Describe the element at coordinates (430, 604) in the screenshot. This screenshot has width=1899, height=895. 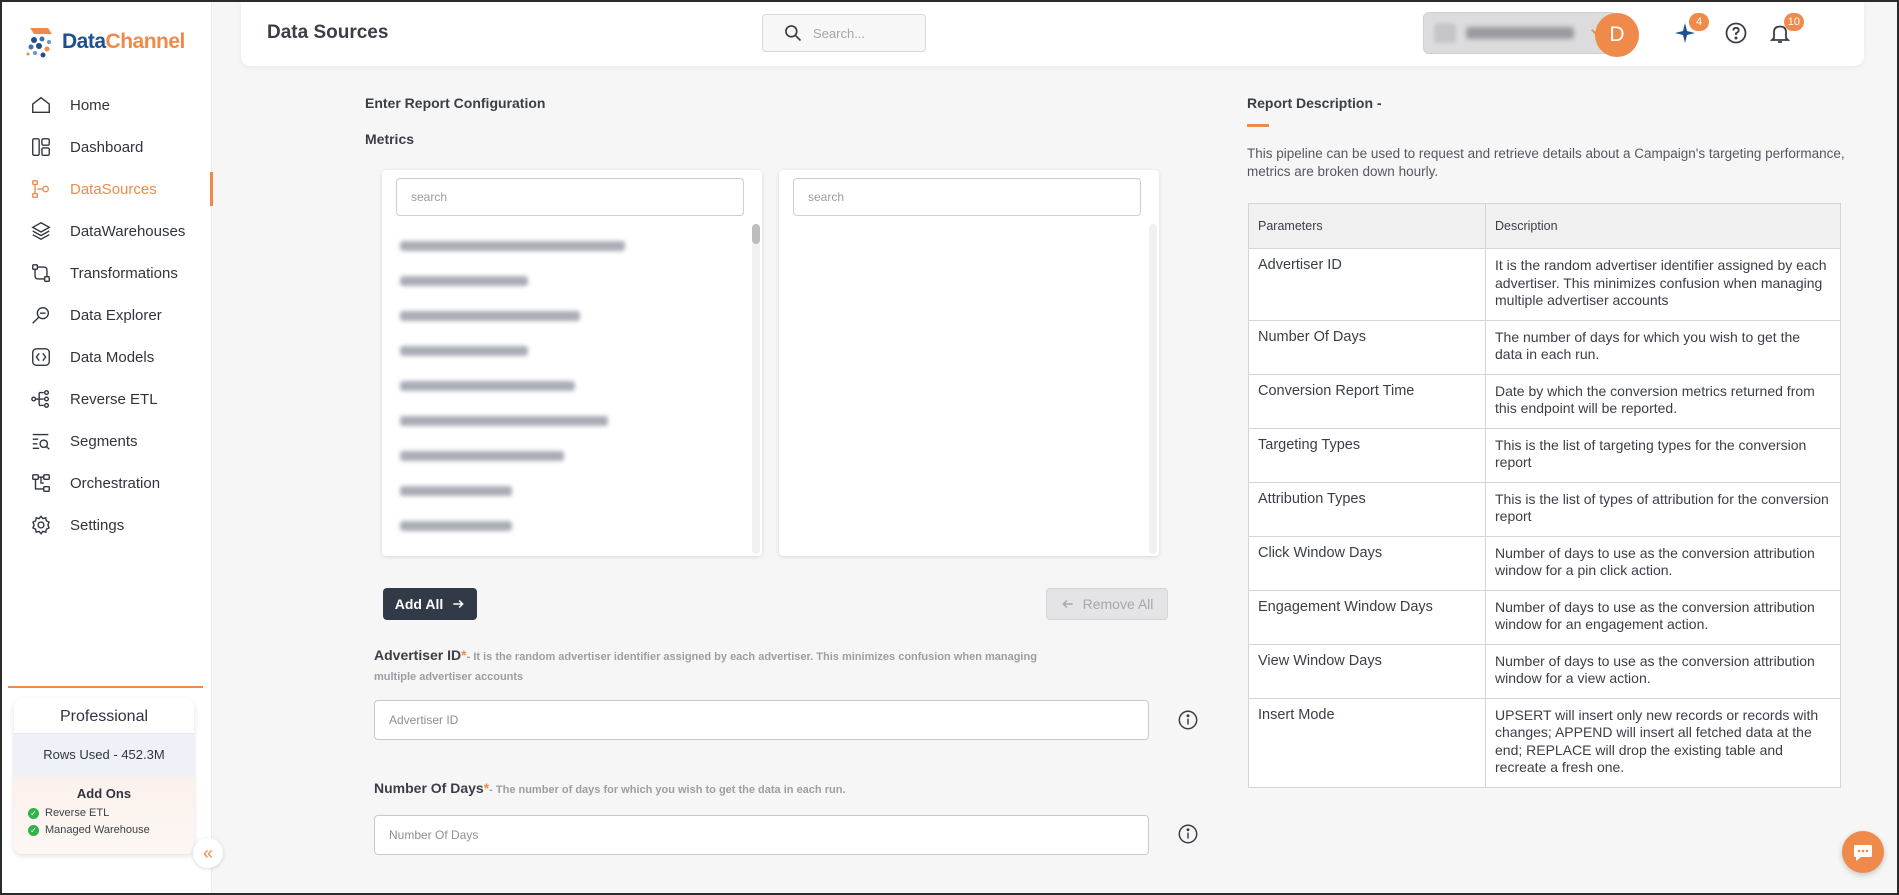
I see `add-all-button: Add All` at that location.